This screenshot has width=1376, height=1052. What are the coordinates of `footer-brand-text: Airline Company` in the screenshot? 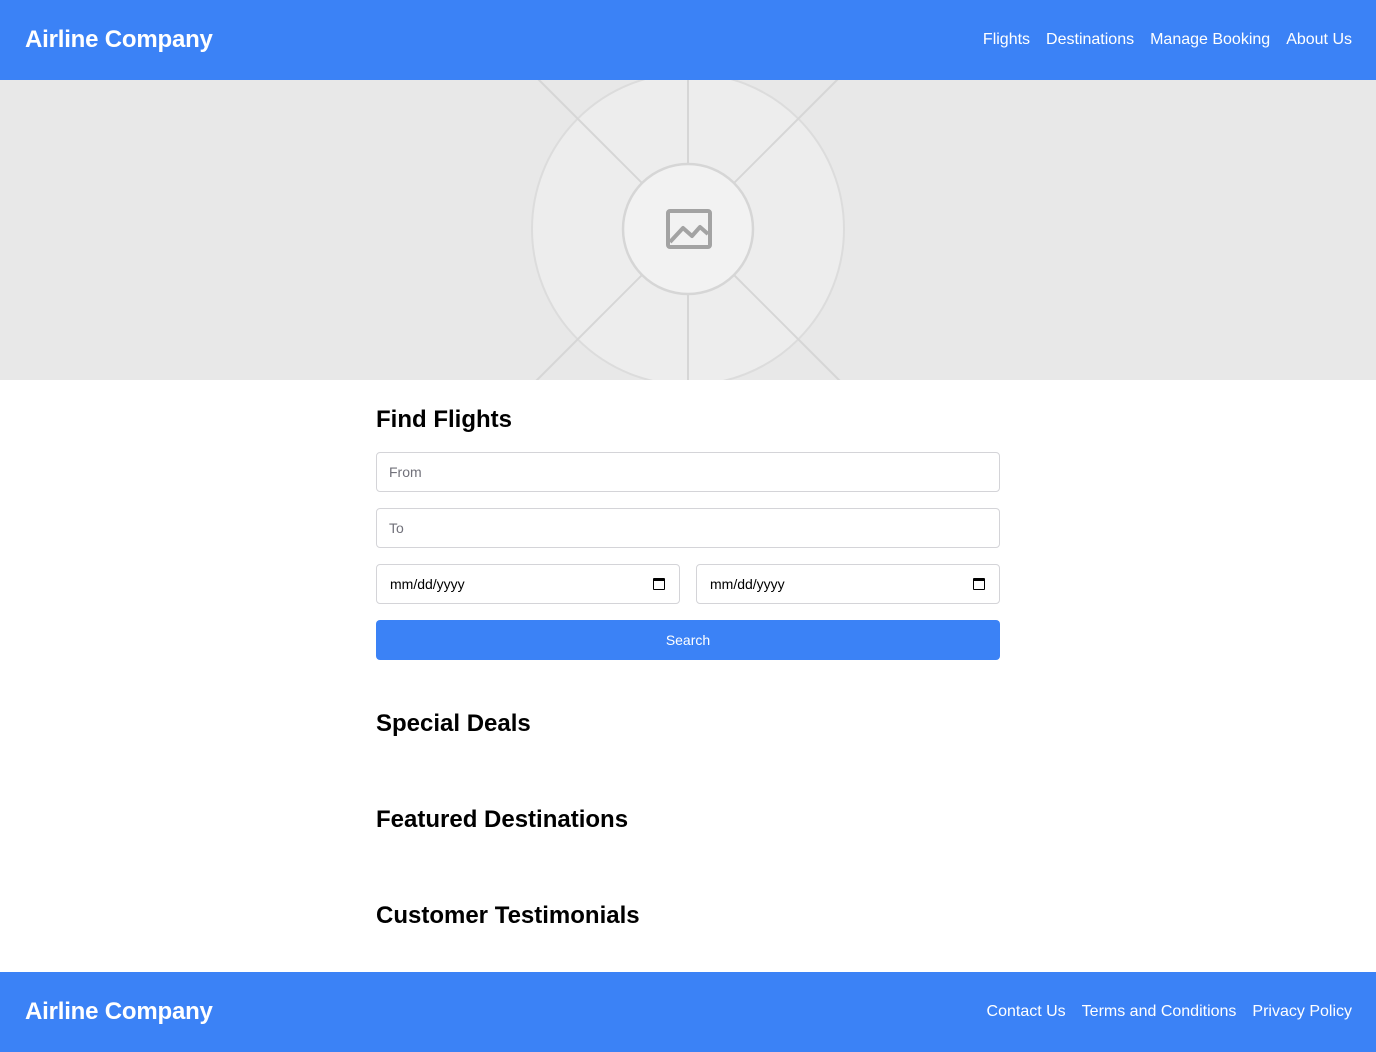 It's located at (119, 1011).